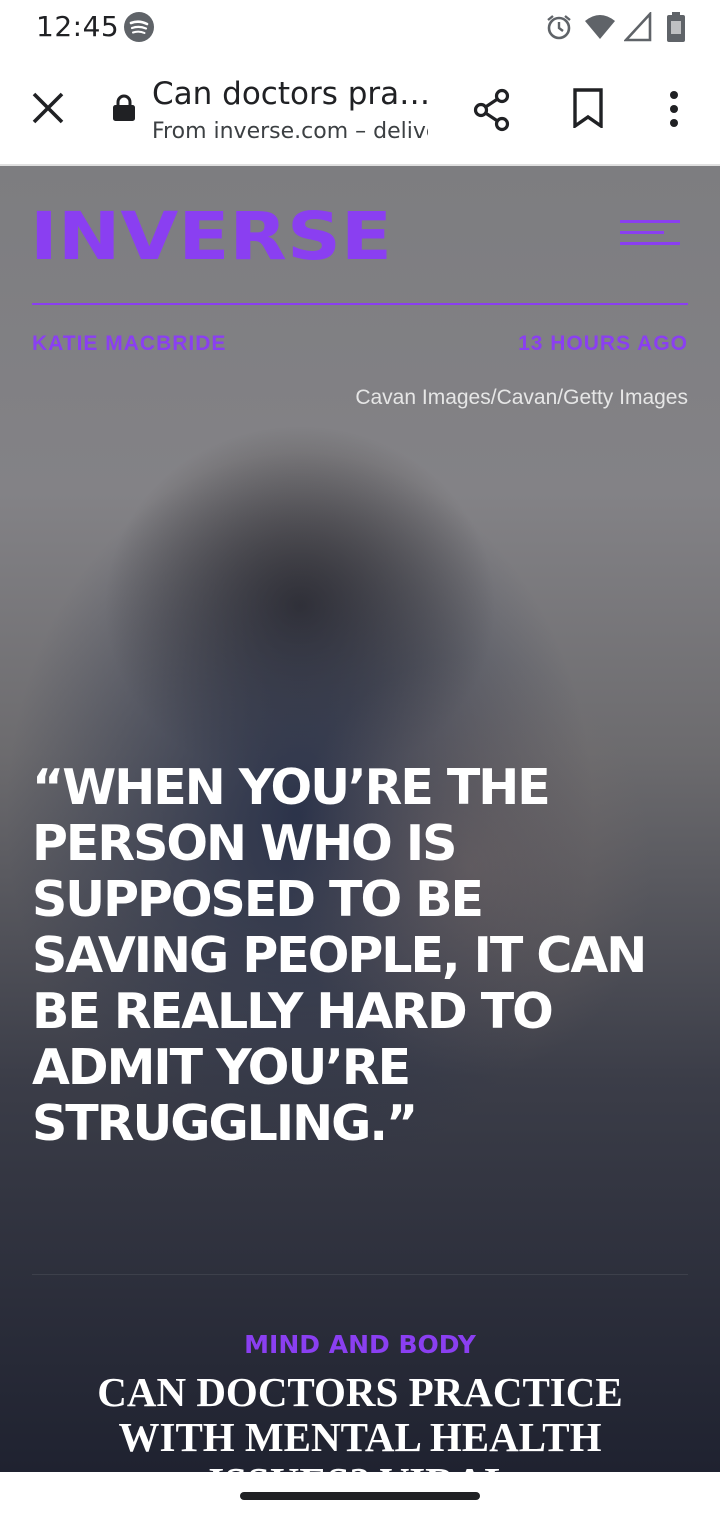 This screenshot has height=1520, width=720. What do you see at coordinates (603, 343) in the screenshot?
I see `publish-time: 13 HOURS AGO` at bounding box center [603, 343].